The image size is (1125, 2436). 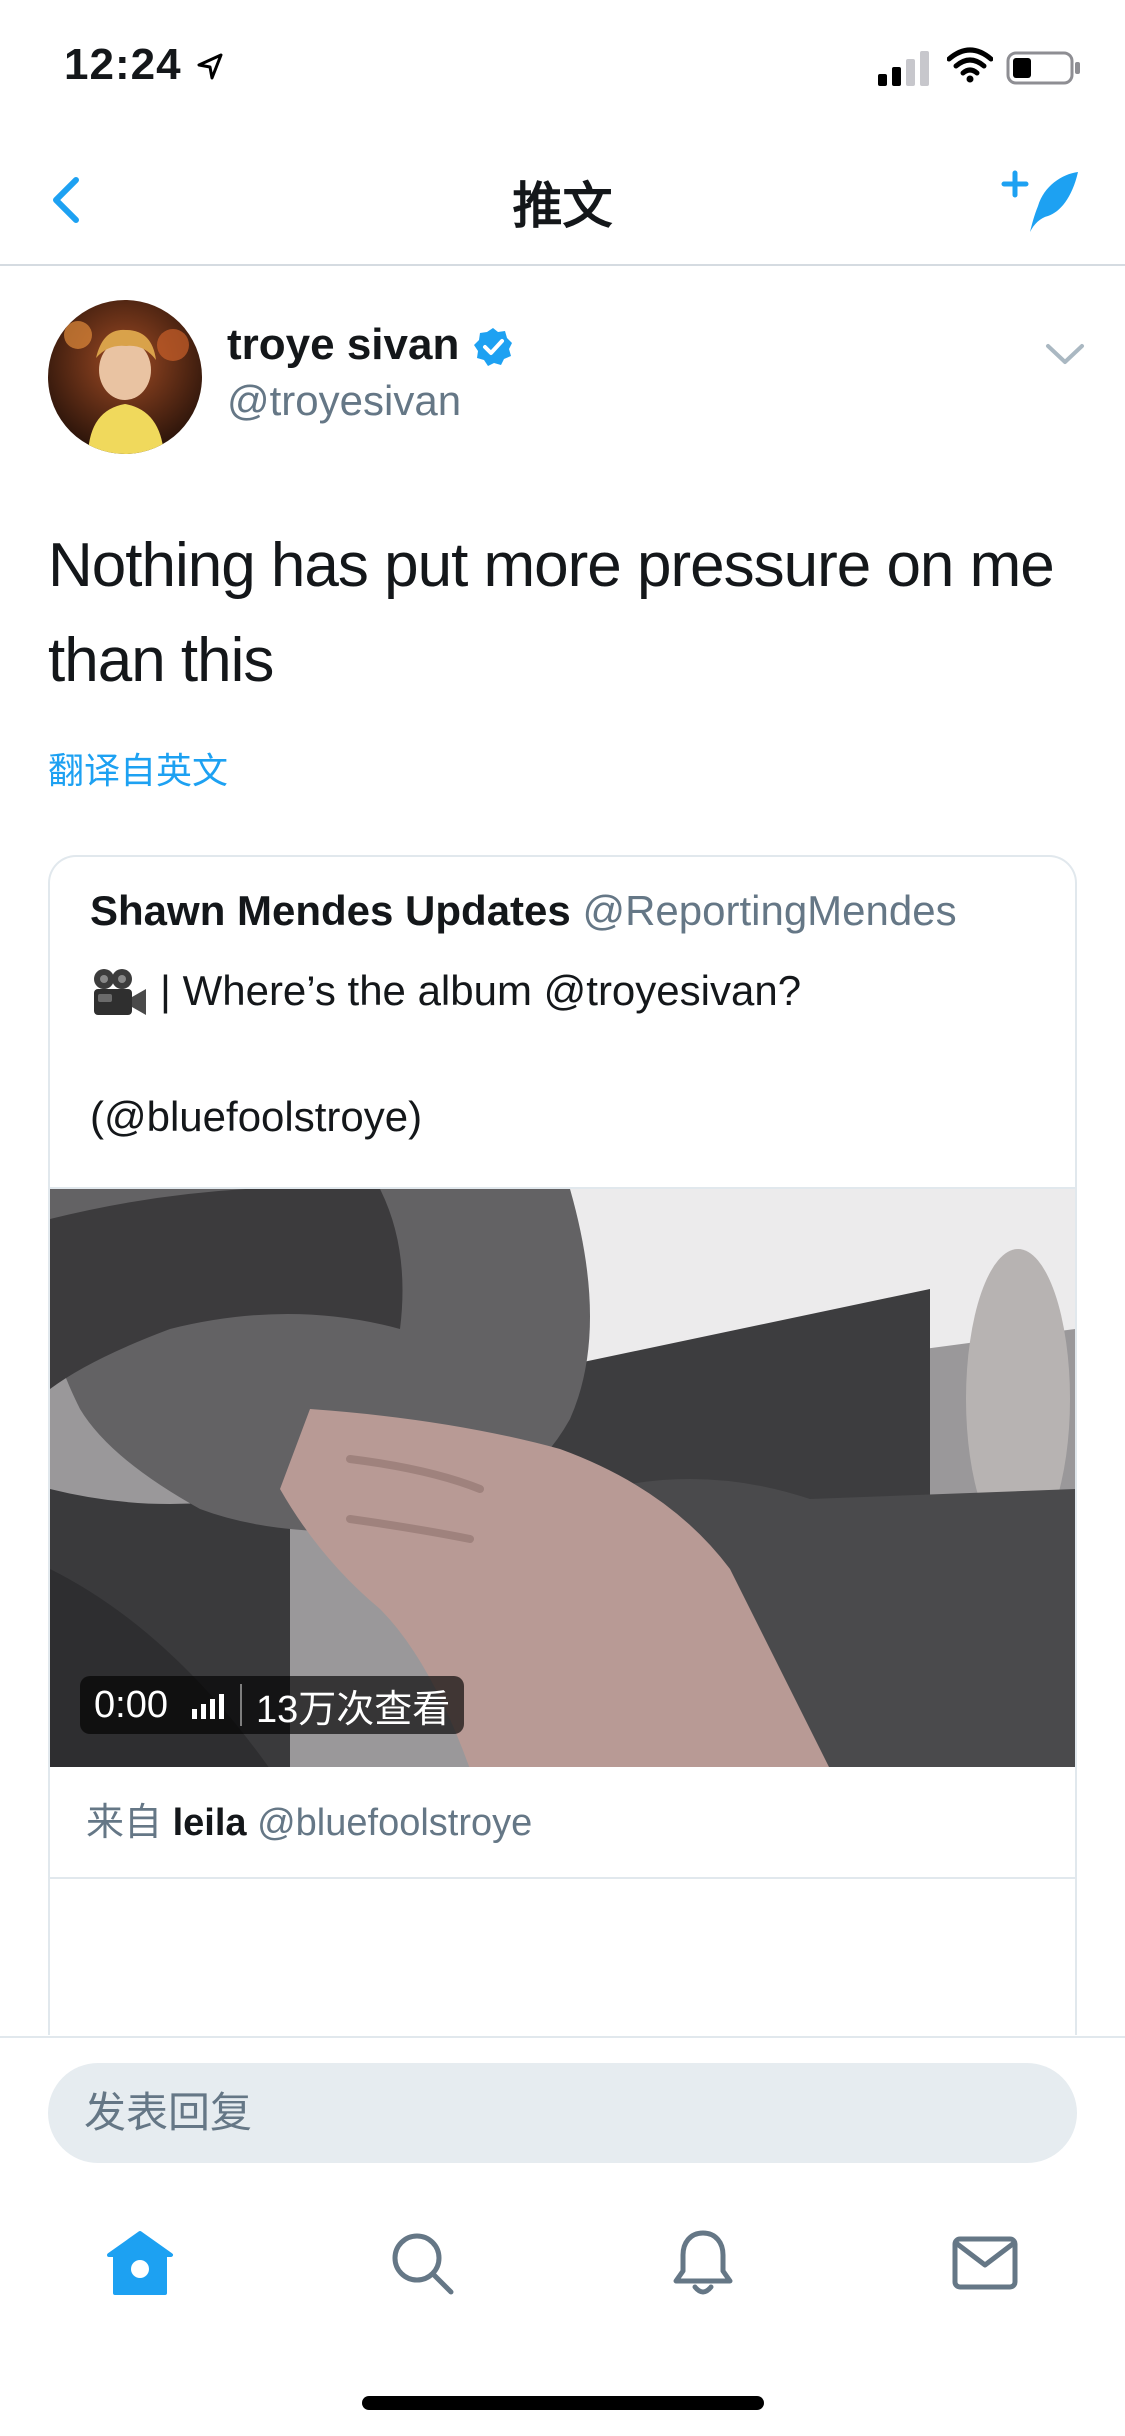 I want to click on tab-home, so click(x=140, y=2263).